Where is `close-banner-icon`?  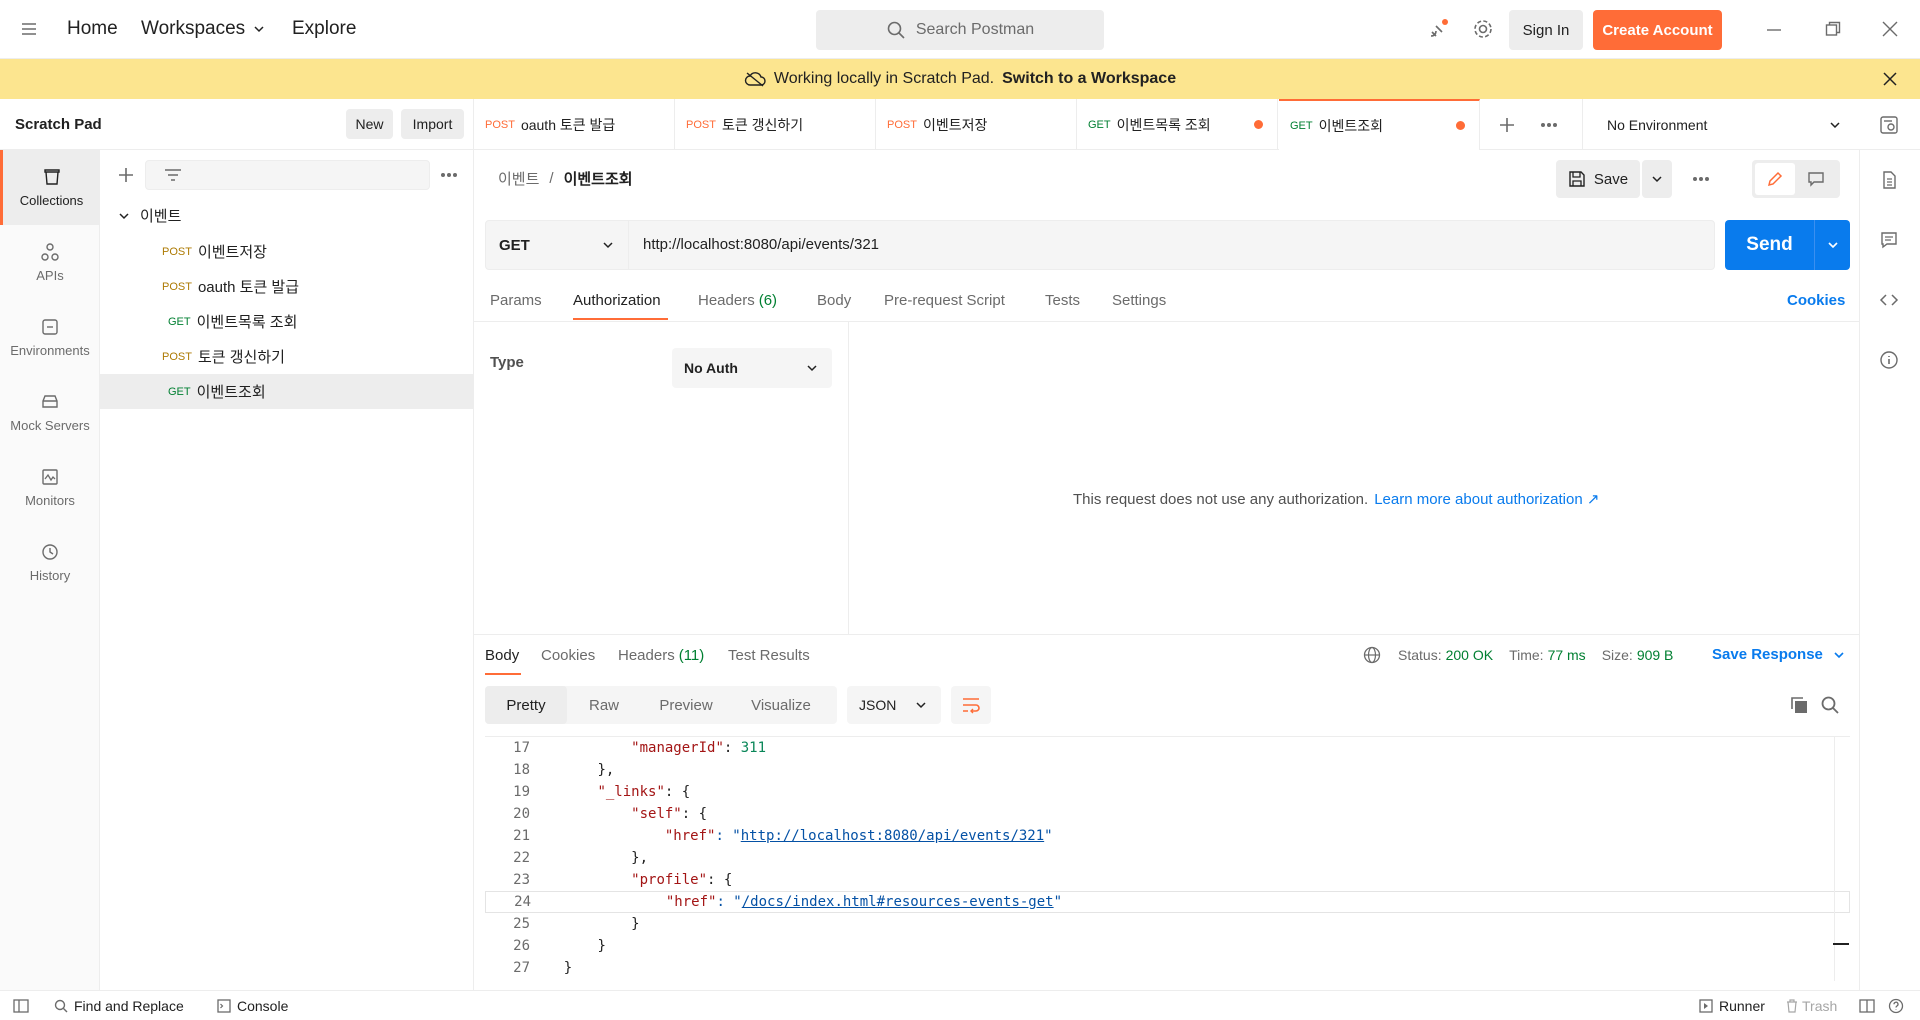 close-banner-icon is located at coordinates (1890, 79).